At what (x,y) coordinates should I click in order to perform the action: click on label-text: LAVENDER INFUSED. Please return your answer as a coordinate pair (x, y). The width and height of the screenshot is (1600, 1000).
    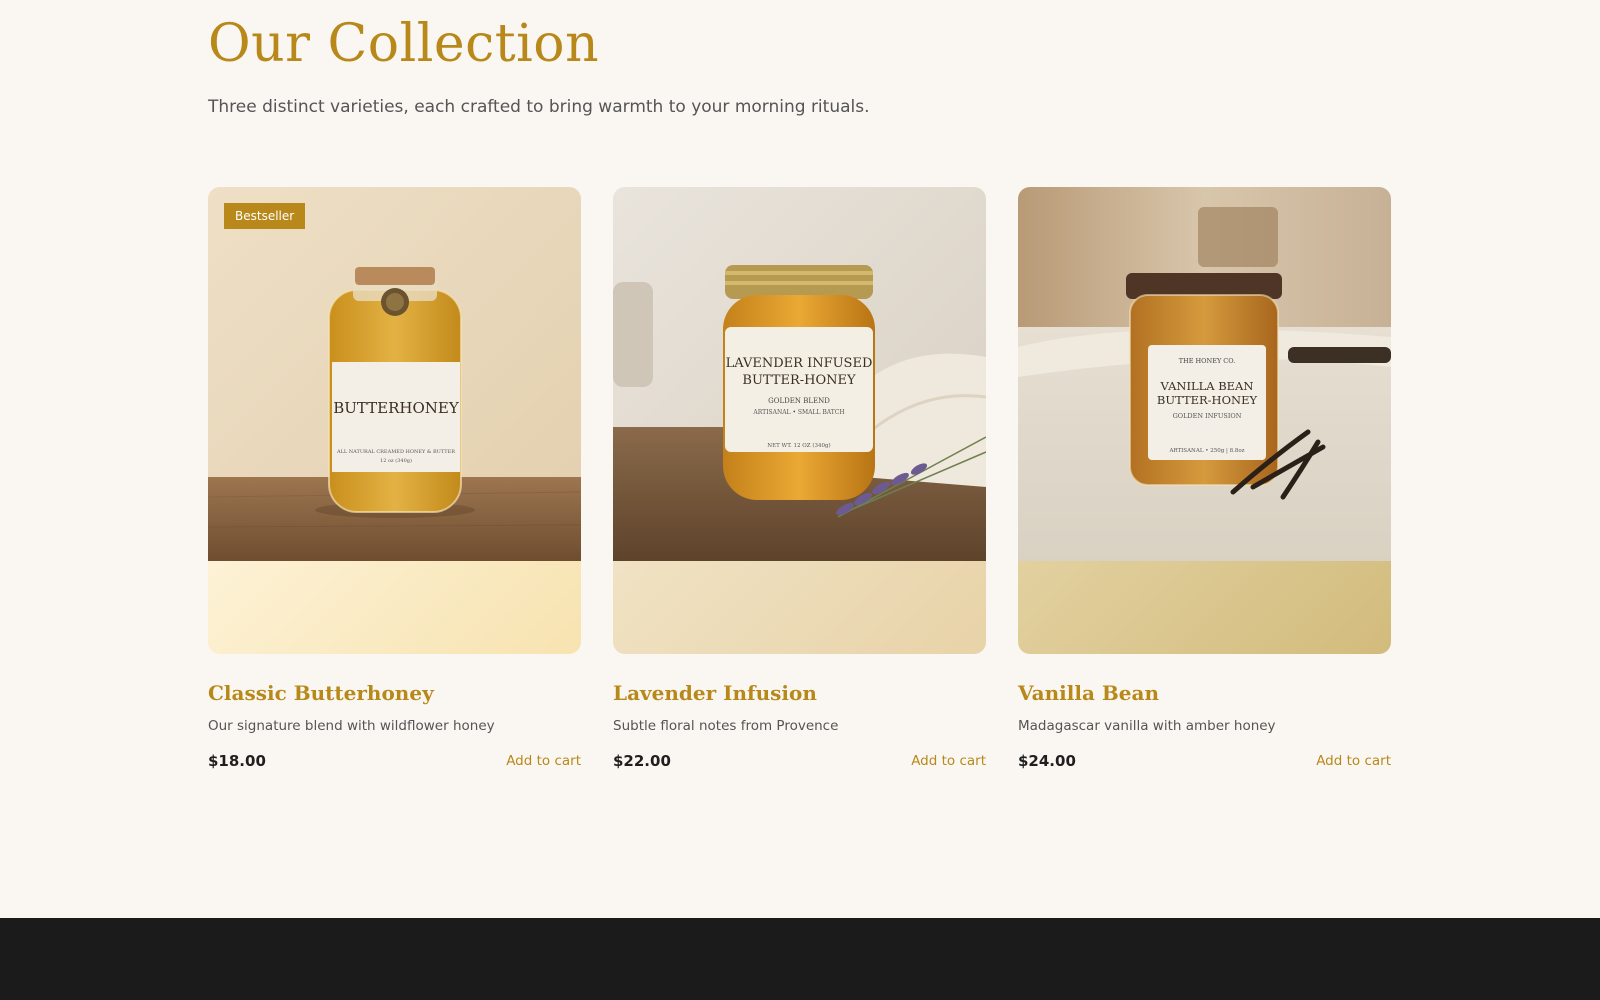
    Looking at the image, I should click on (799, 363).